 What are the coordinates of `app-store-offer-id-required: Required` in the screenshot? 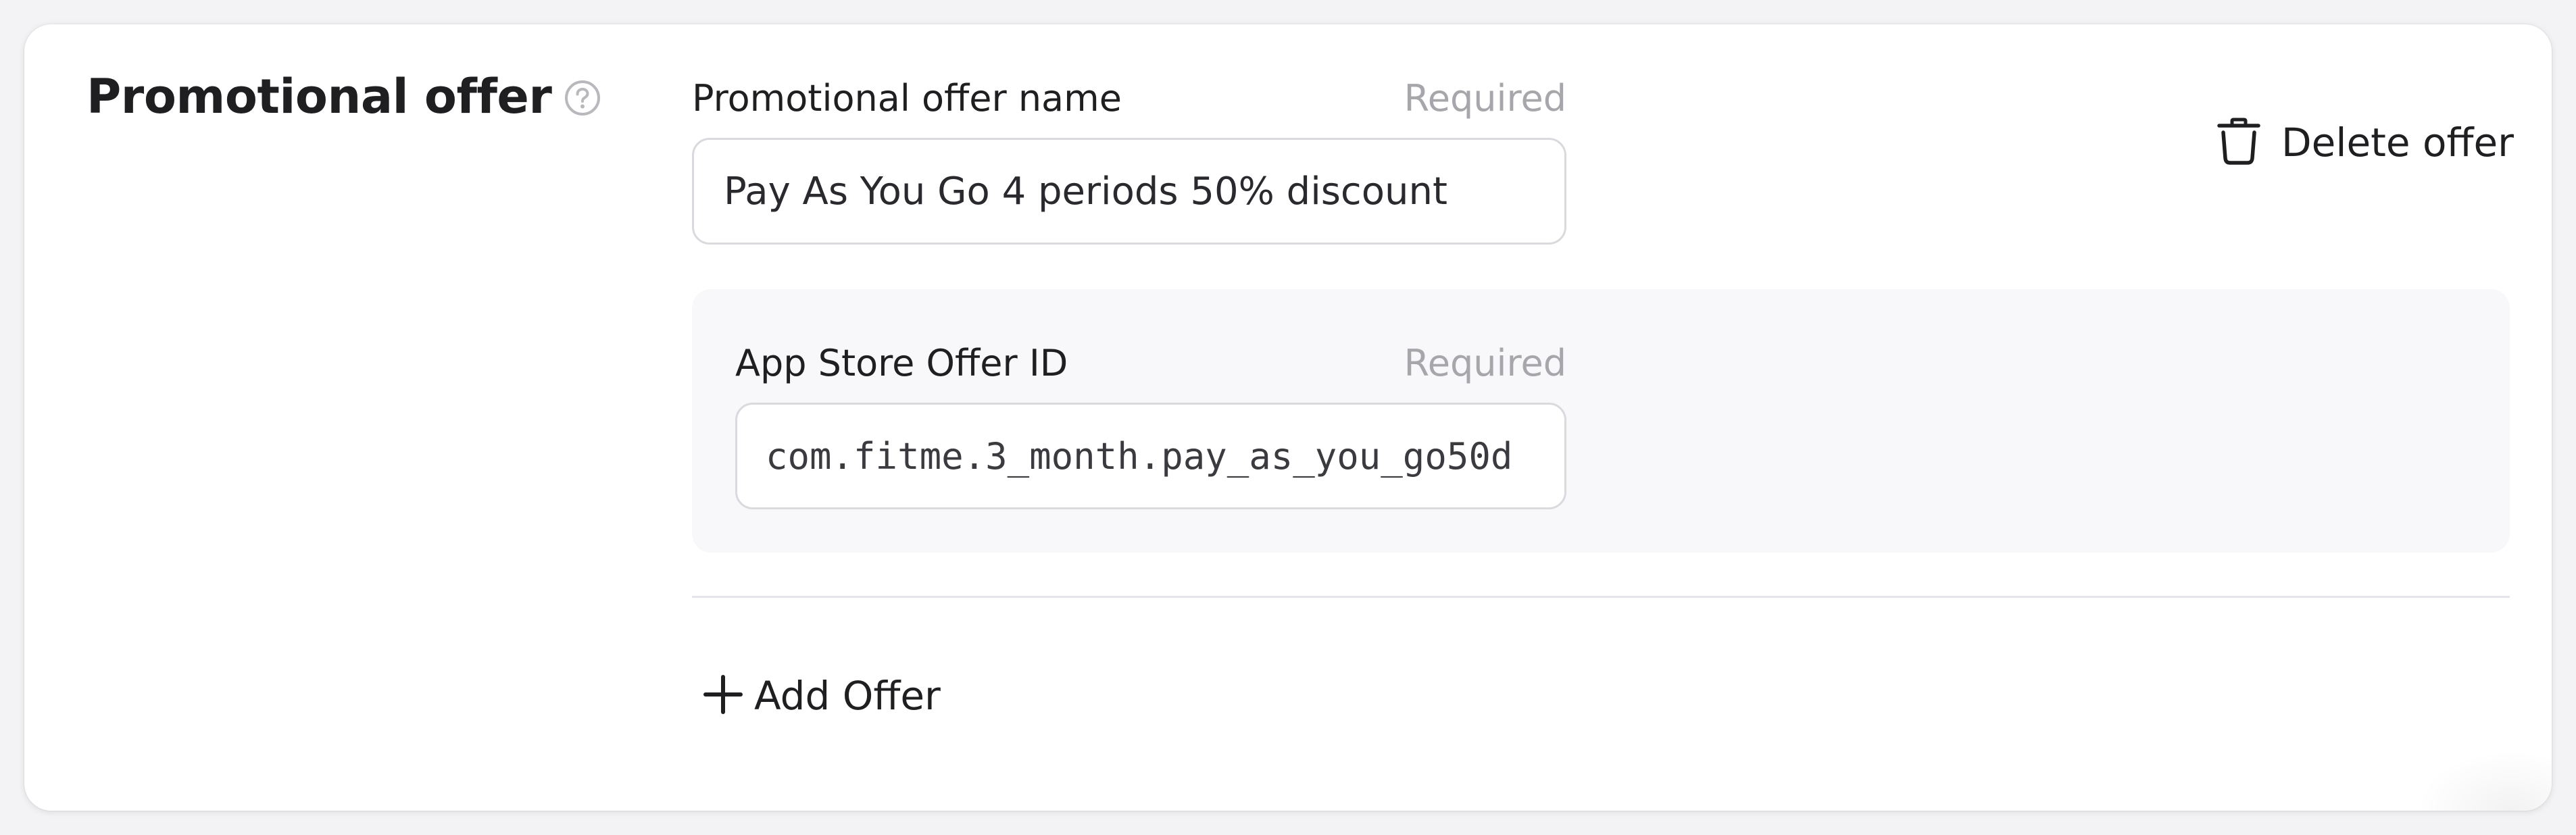 It's located at (1485, 363).